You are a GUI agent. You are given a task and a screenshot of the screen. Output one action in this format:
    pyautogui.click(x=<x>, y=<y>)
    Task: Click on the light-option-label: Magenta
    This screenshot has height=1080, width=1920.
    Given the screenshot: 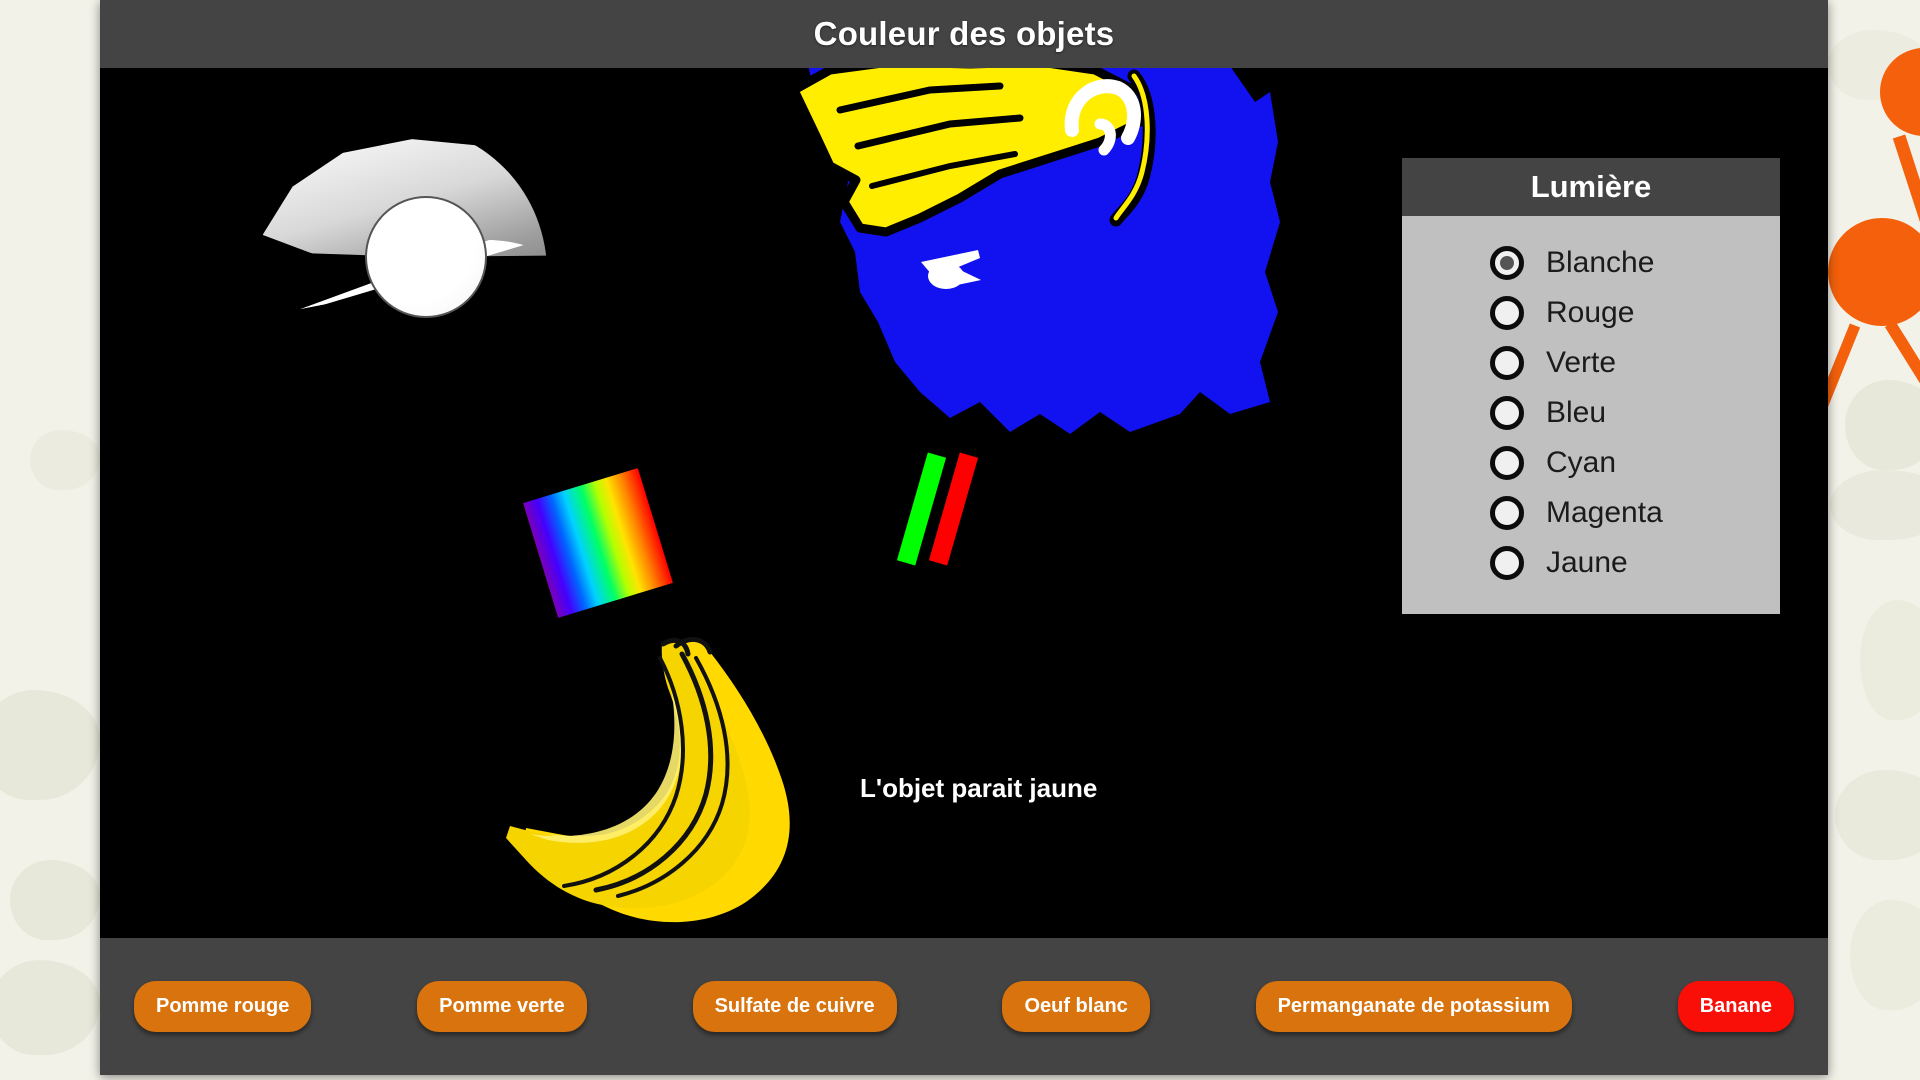 What is the action you would take?
    pyautogui.click(x=1604, y=512)
    